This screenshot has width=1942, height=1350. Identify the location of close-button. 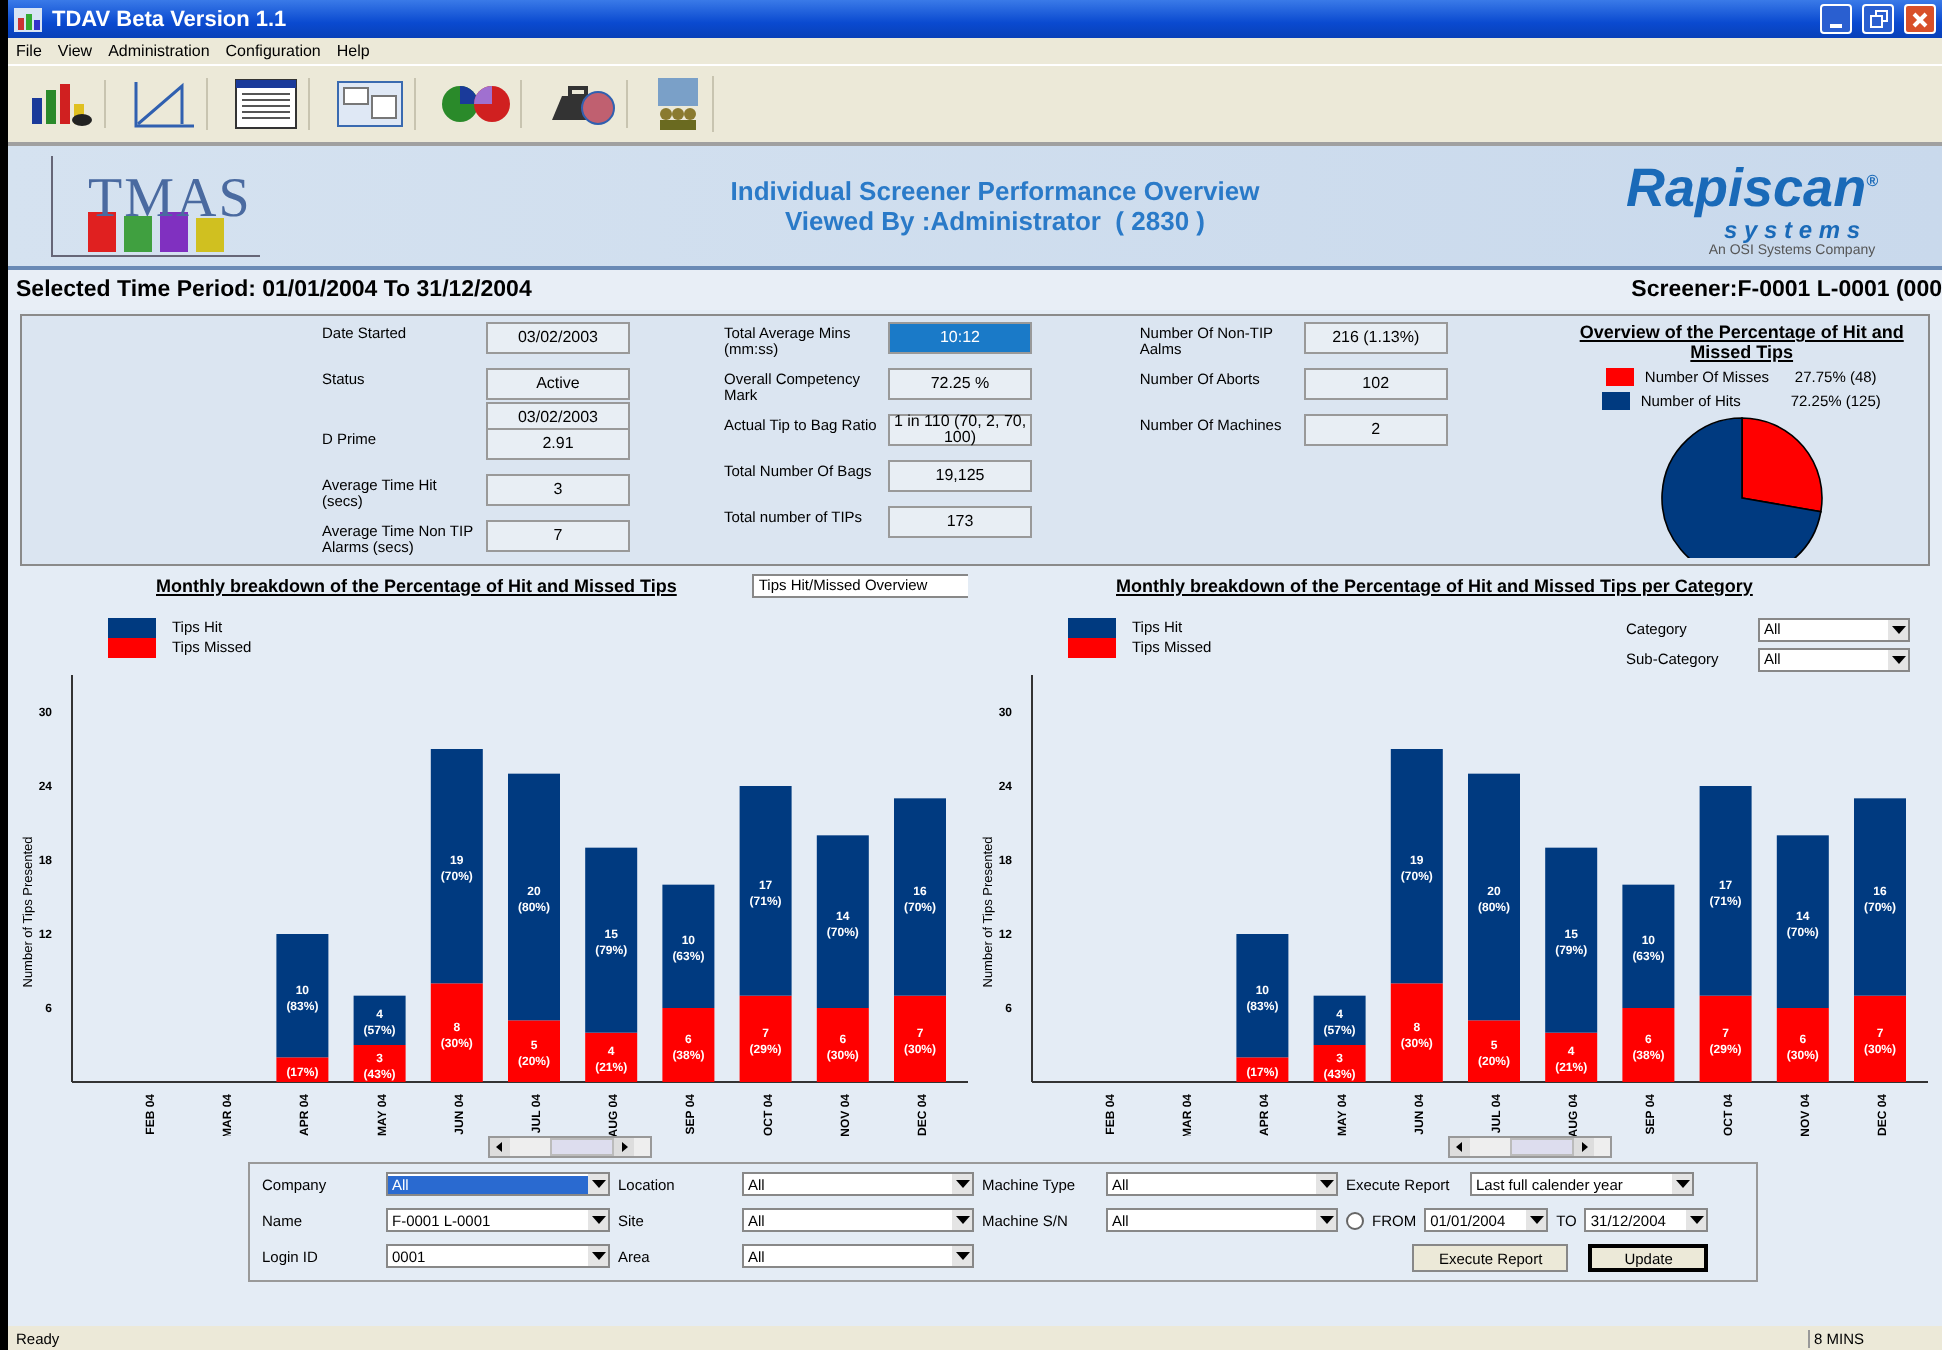
(1920, 19).